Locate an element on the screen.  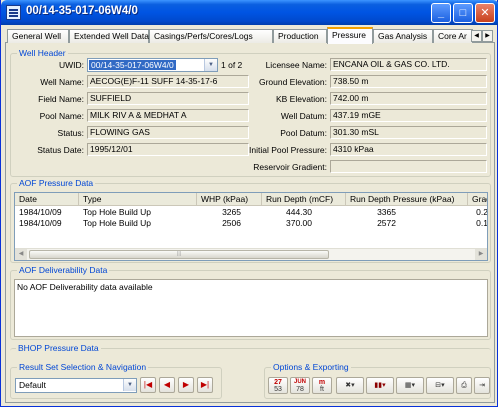
well-name-label: Well Name: is located at coordinates (62, 82).